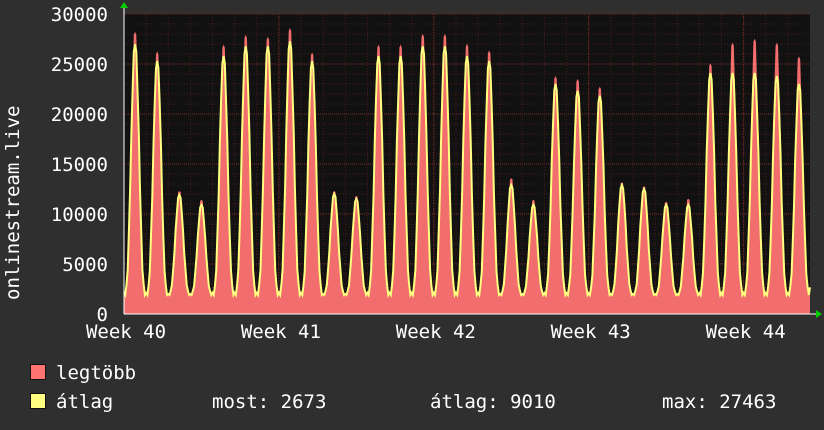 Image resolution: width=824 pixels, height=430 pixels. What do you see at coordinates (269, 402) in the screenshot?
I see `stat-now: most: 2673` at bounding box center [269, 402].